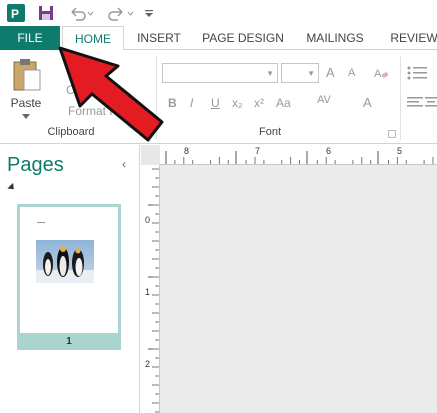 This screenshot has width=437, height=413. What do you see at coordinates (269, 132) in the screenshot?
I see `font-group-label: Font` at bounding box center [269, 132].